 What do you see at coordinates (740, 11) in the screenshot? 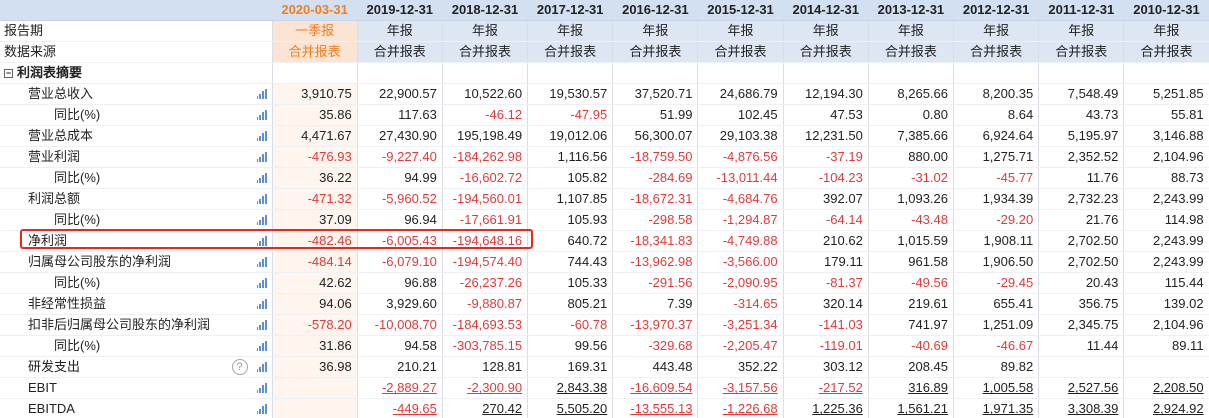
I see `period-header-cell: 2015-12-31` at bounding box center [740, 11].